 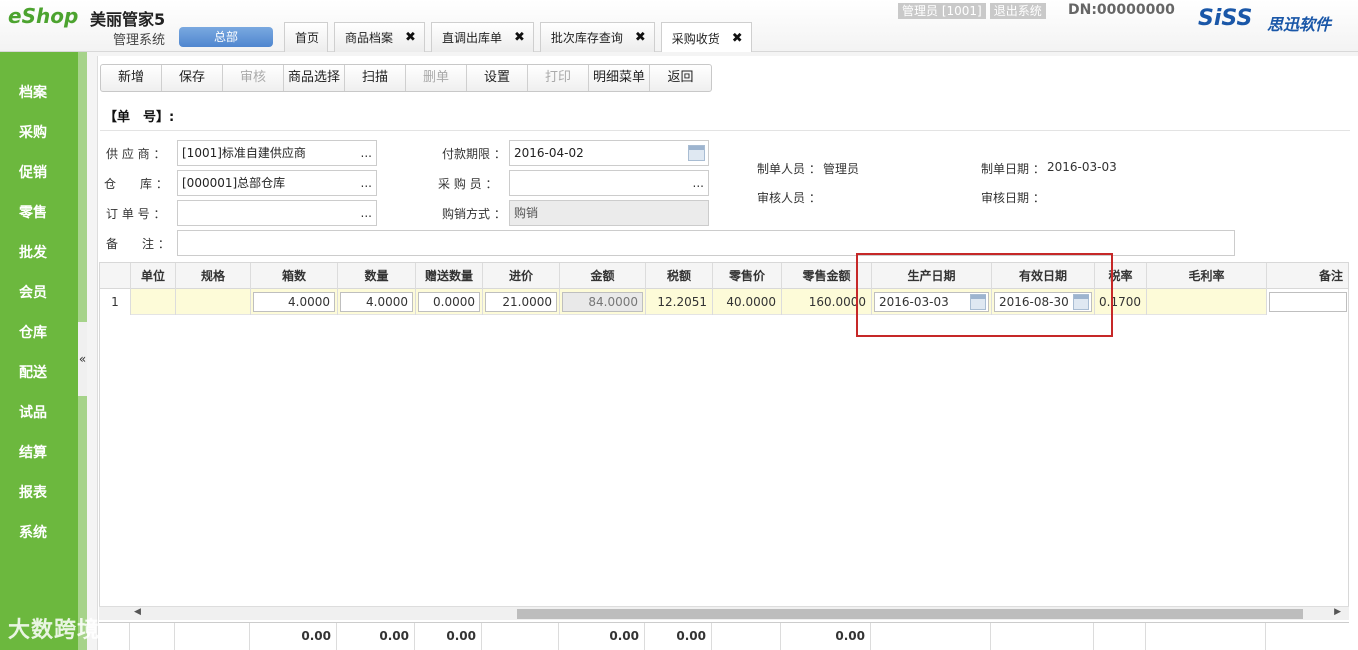 What do you see at coordinates (1082, 167) in the screenshot?
I see `make-date-value: 2016-03-03` at bounding box center [1082, 167].